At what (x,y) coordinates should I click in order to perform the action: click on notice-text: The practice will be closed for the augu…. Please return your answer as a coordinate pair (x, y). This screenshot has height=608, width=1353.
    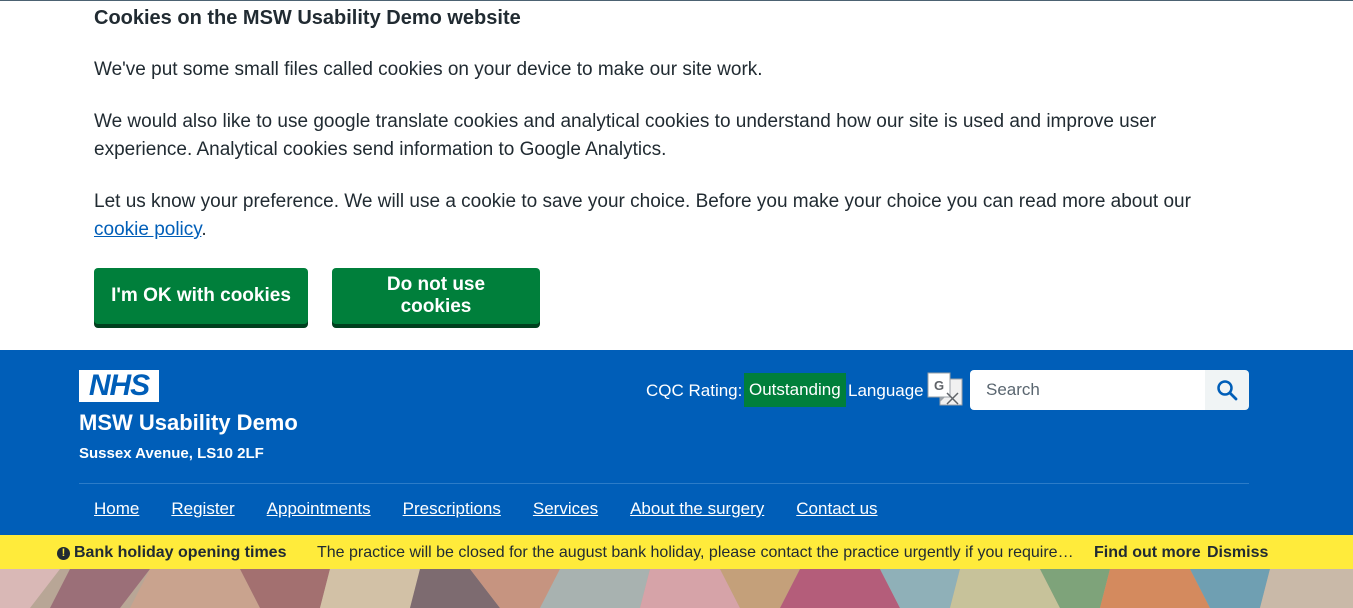
    Looking at the image, I should click on (697, 552).